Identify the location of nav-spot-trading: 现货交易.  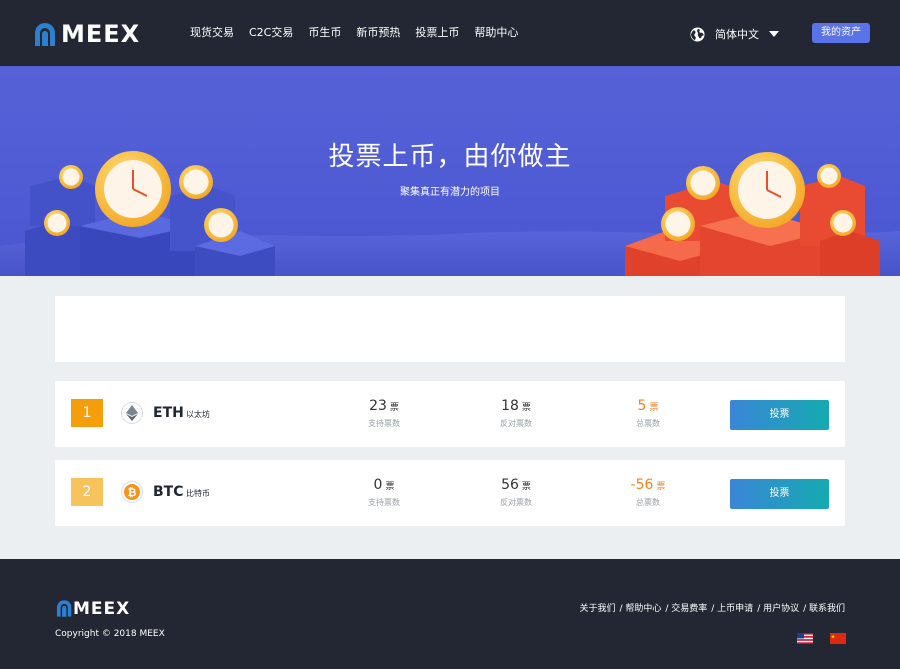
(212, 33).